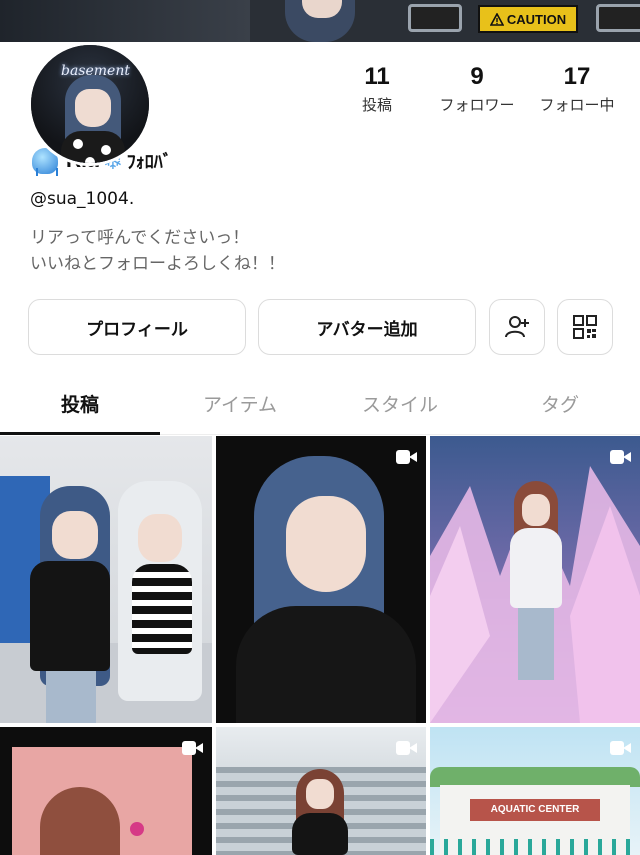 The width and height of the screenshot is (640, 855). Describe the element at coordinates (140, 238) in the screenshot. I see `bio-line: リアって呼んでくださいっ！` at that location.